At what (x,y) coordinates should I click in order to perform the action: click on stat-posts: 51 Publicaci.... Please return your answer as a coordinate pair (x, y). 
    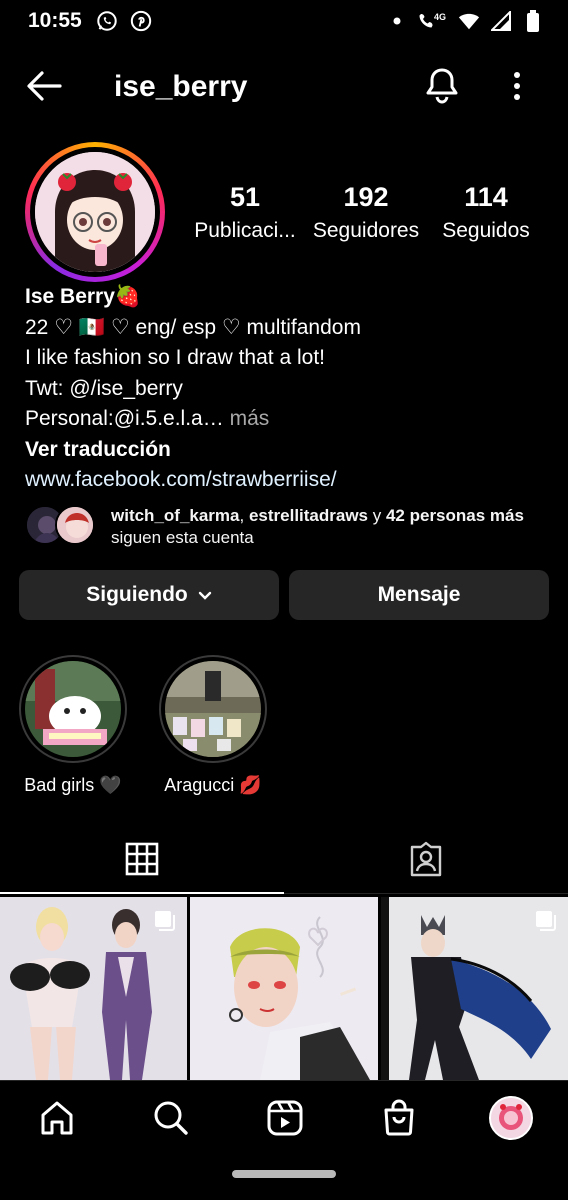
    Looking at the image, I should click on (245, 212).